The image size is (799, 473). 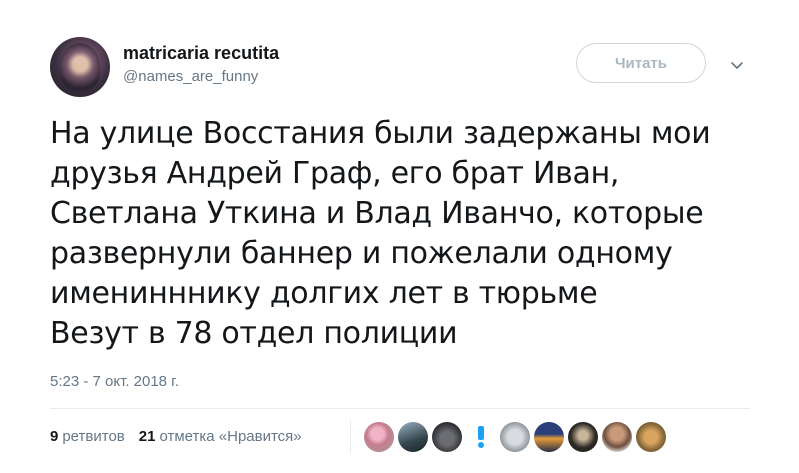 I want to click on retweets-stat: 9 ретвитов, so click(x=87, y=436).